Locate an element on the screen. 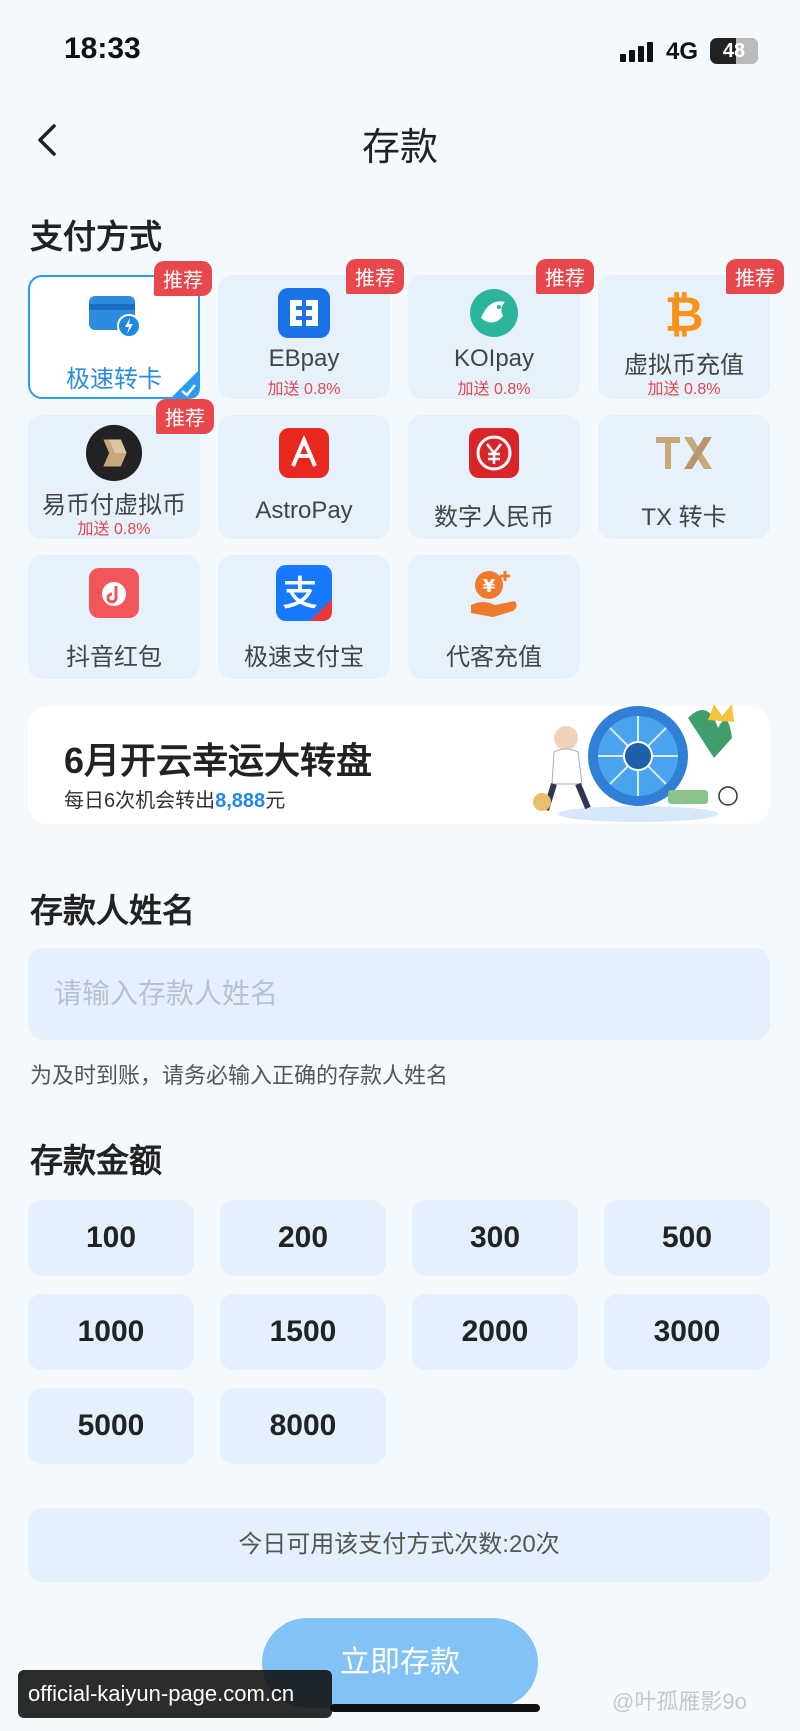 The image size is (800, 1731). banner-subtitle: 每日6次机会转出8,888元 is located at coordinates (174, 798).